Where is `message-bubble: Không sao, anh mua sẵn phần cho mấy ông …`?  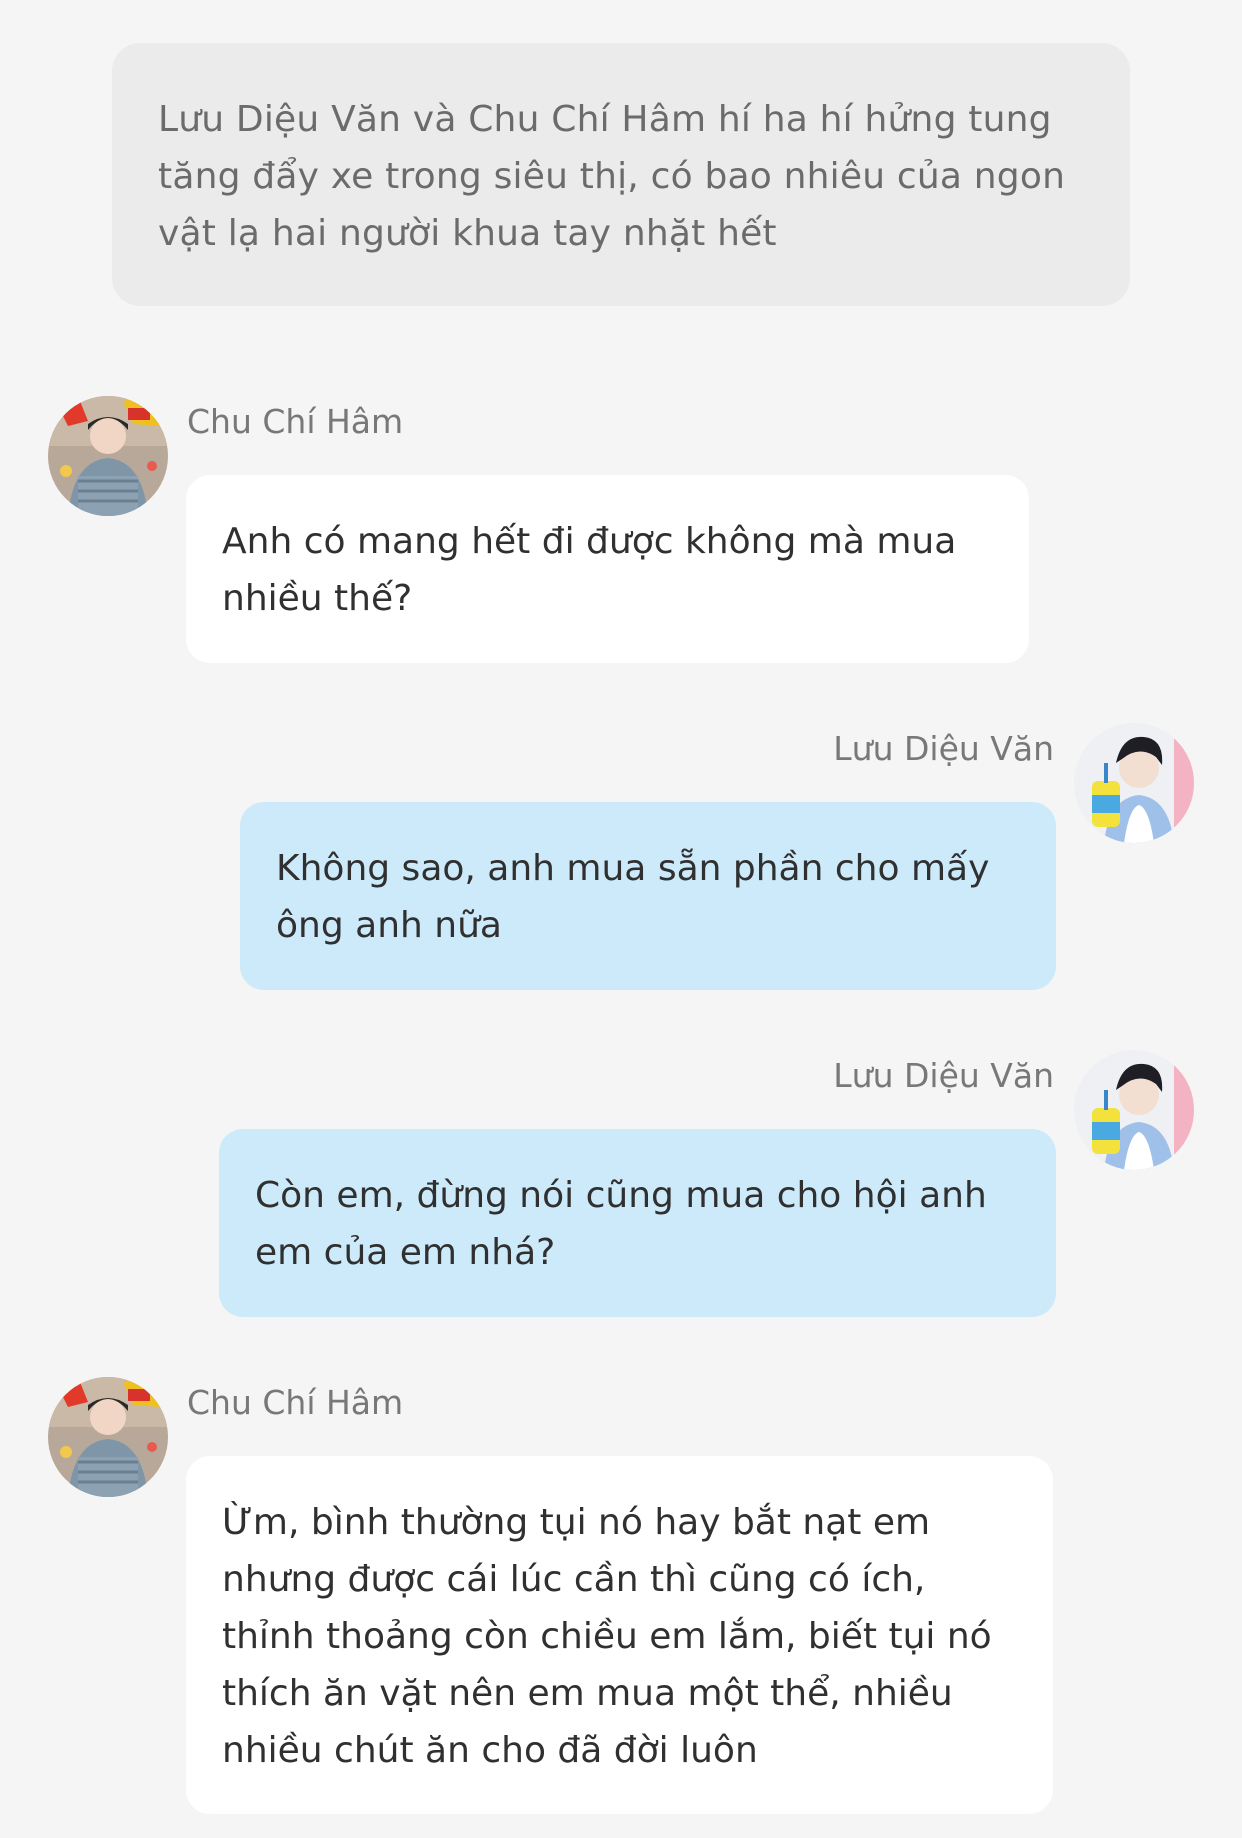
message-bubble: Không sao, anh mua sẵn phần cho mấy ông … is located at coordinates (648, 896).